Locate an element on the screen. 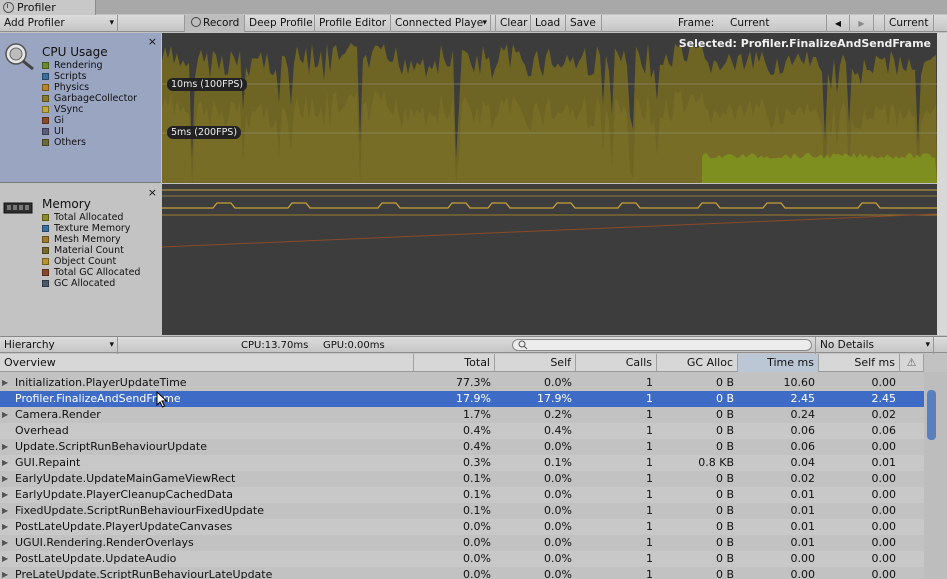 Image resolution: width=947 pixels, height=579 pixels. column-time-ms: Time ms is located at coordinates (778, 363).